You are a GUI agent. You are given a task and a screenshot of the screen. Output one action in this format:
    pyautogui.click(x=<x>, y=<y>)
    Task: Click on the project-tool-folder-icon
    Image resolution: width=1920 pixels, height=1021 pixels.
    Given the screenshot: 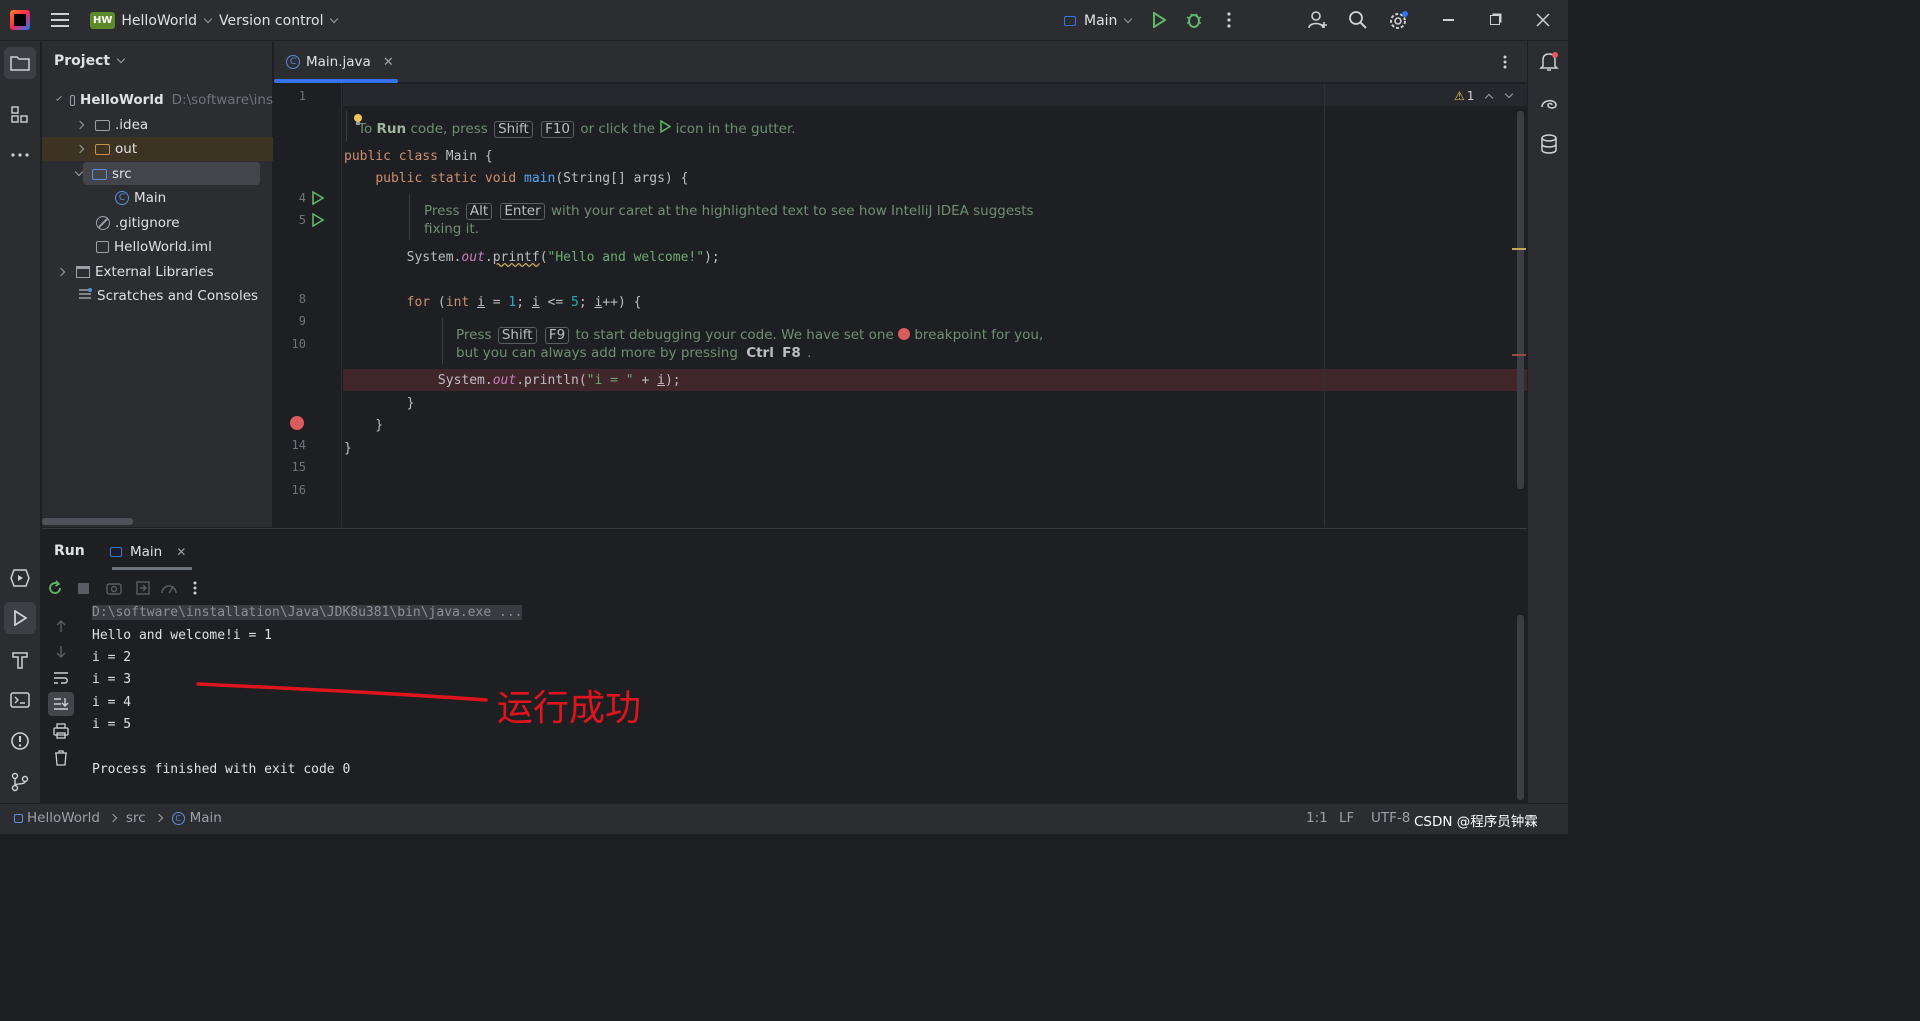 What is the action you would take?
    pyautogui.click(x=20, y=63)
    